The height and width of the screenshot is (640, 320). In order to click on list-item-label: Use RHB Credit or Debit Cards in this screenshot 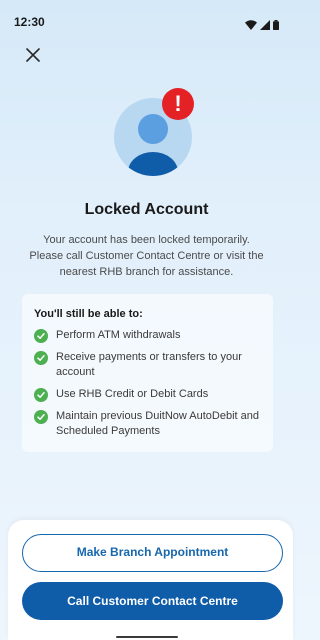, I will do `click(132, 394)`.